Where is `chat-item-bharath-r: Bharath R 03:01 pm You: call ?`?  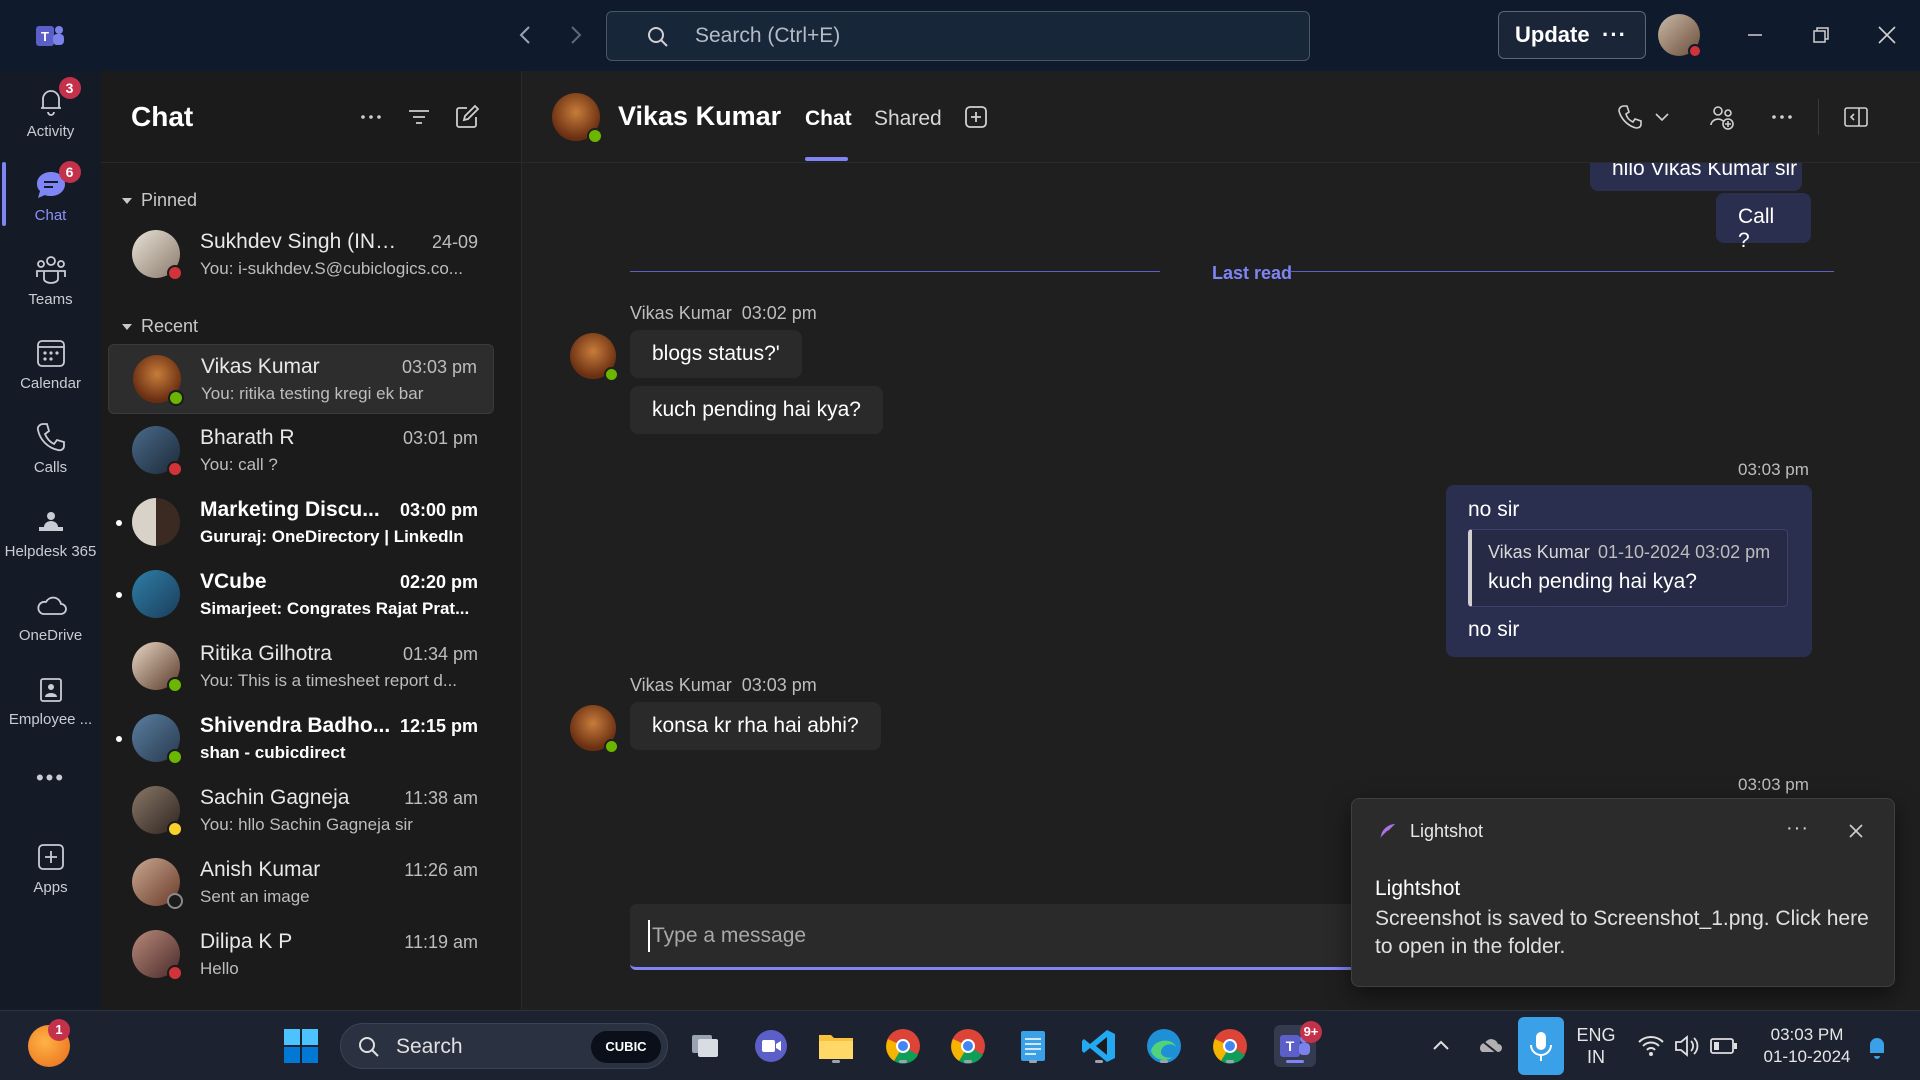 chat-item-bharath-r: Bharath R 03:01 pm You: call ? is located at coordinates (301, 451).